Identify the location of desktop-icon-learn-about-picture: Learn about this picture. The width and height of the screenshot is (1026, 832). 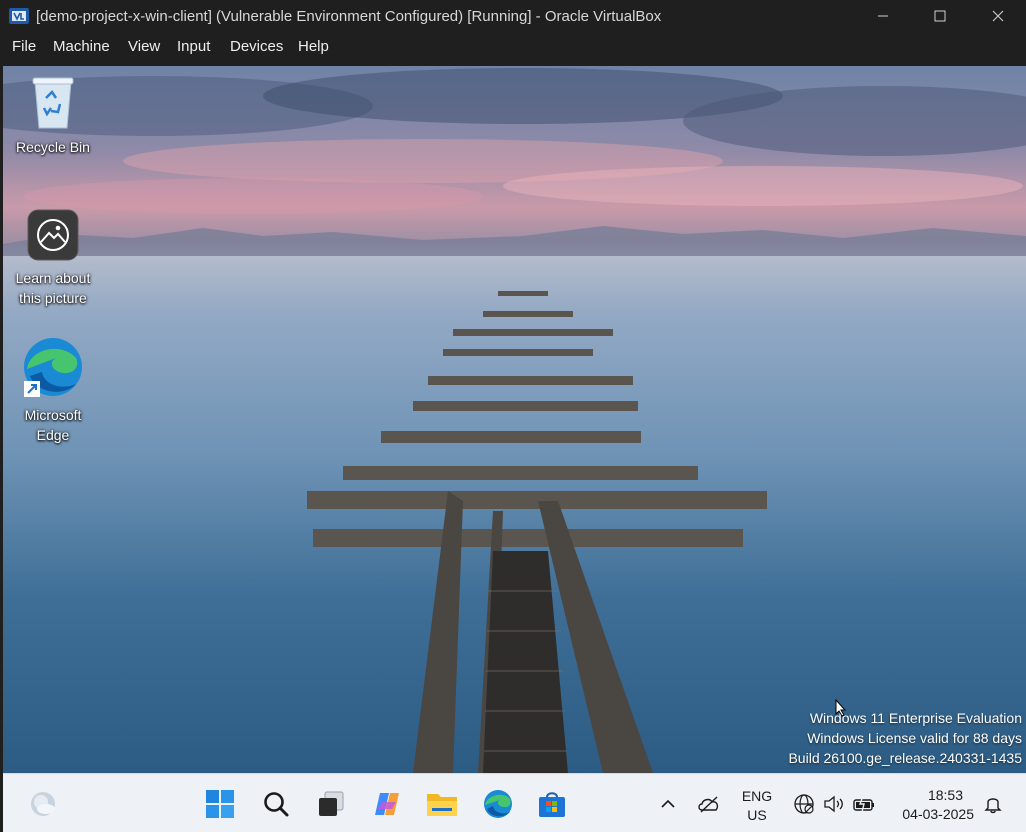
(53, 258).